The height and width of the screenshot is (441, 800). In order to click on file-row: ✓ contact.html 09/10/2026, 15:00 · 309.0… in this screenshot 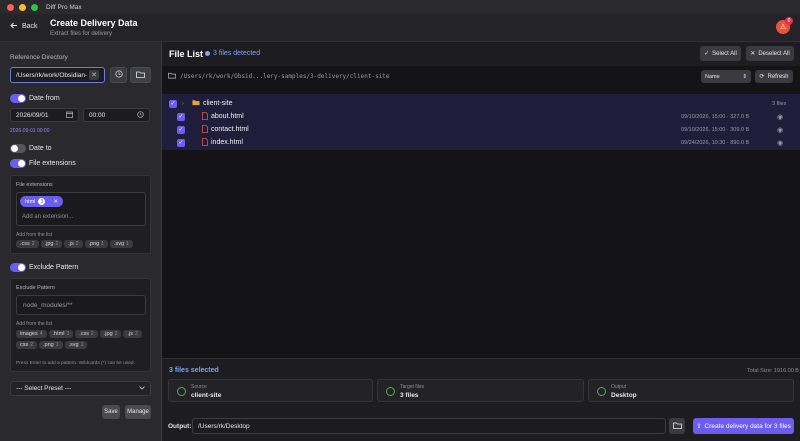, I will do `click(481, 129)`.